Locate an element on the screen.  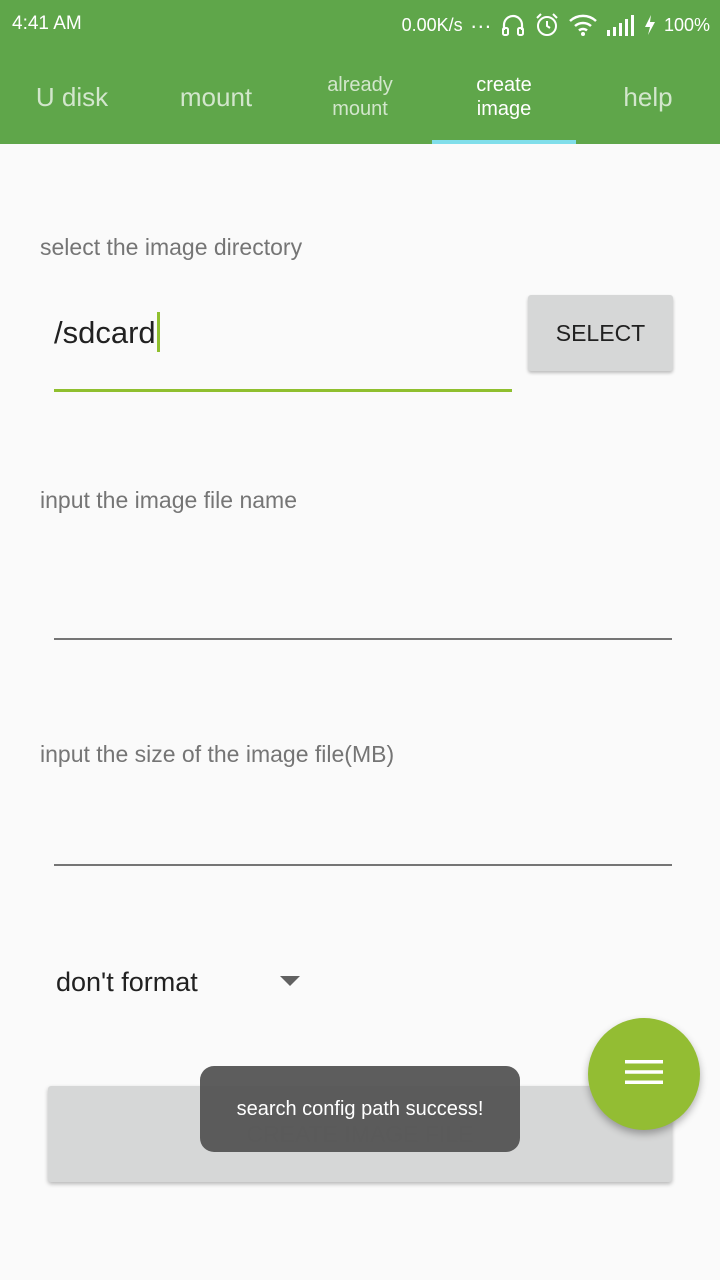
headset-icon is located at coordinates (513, 25).